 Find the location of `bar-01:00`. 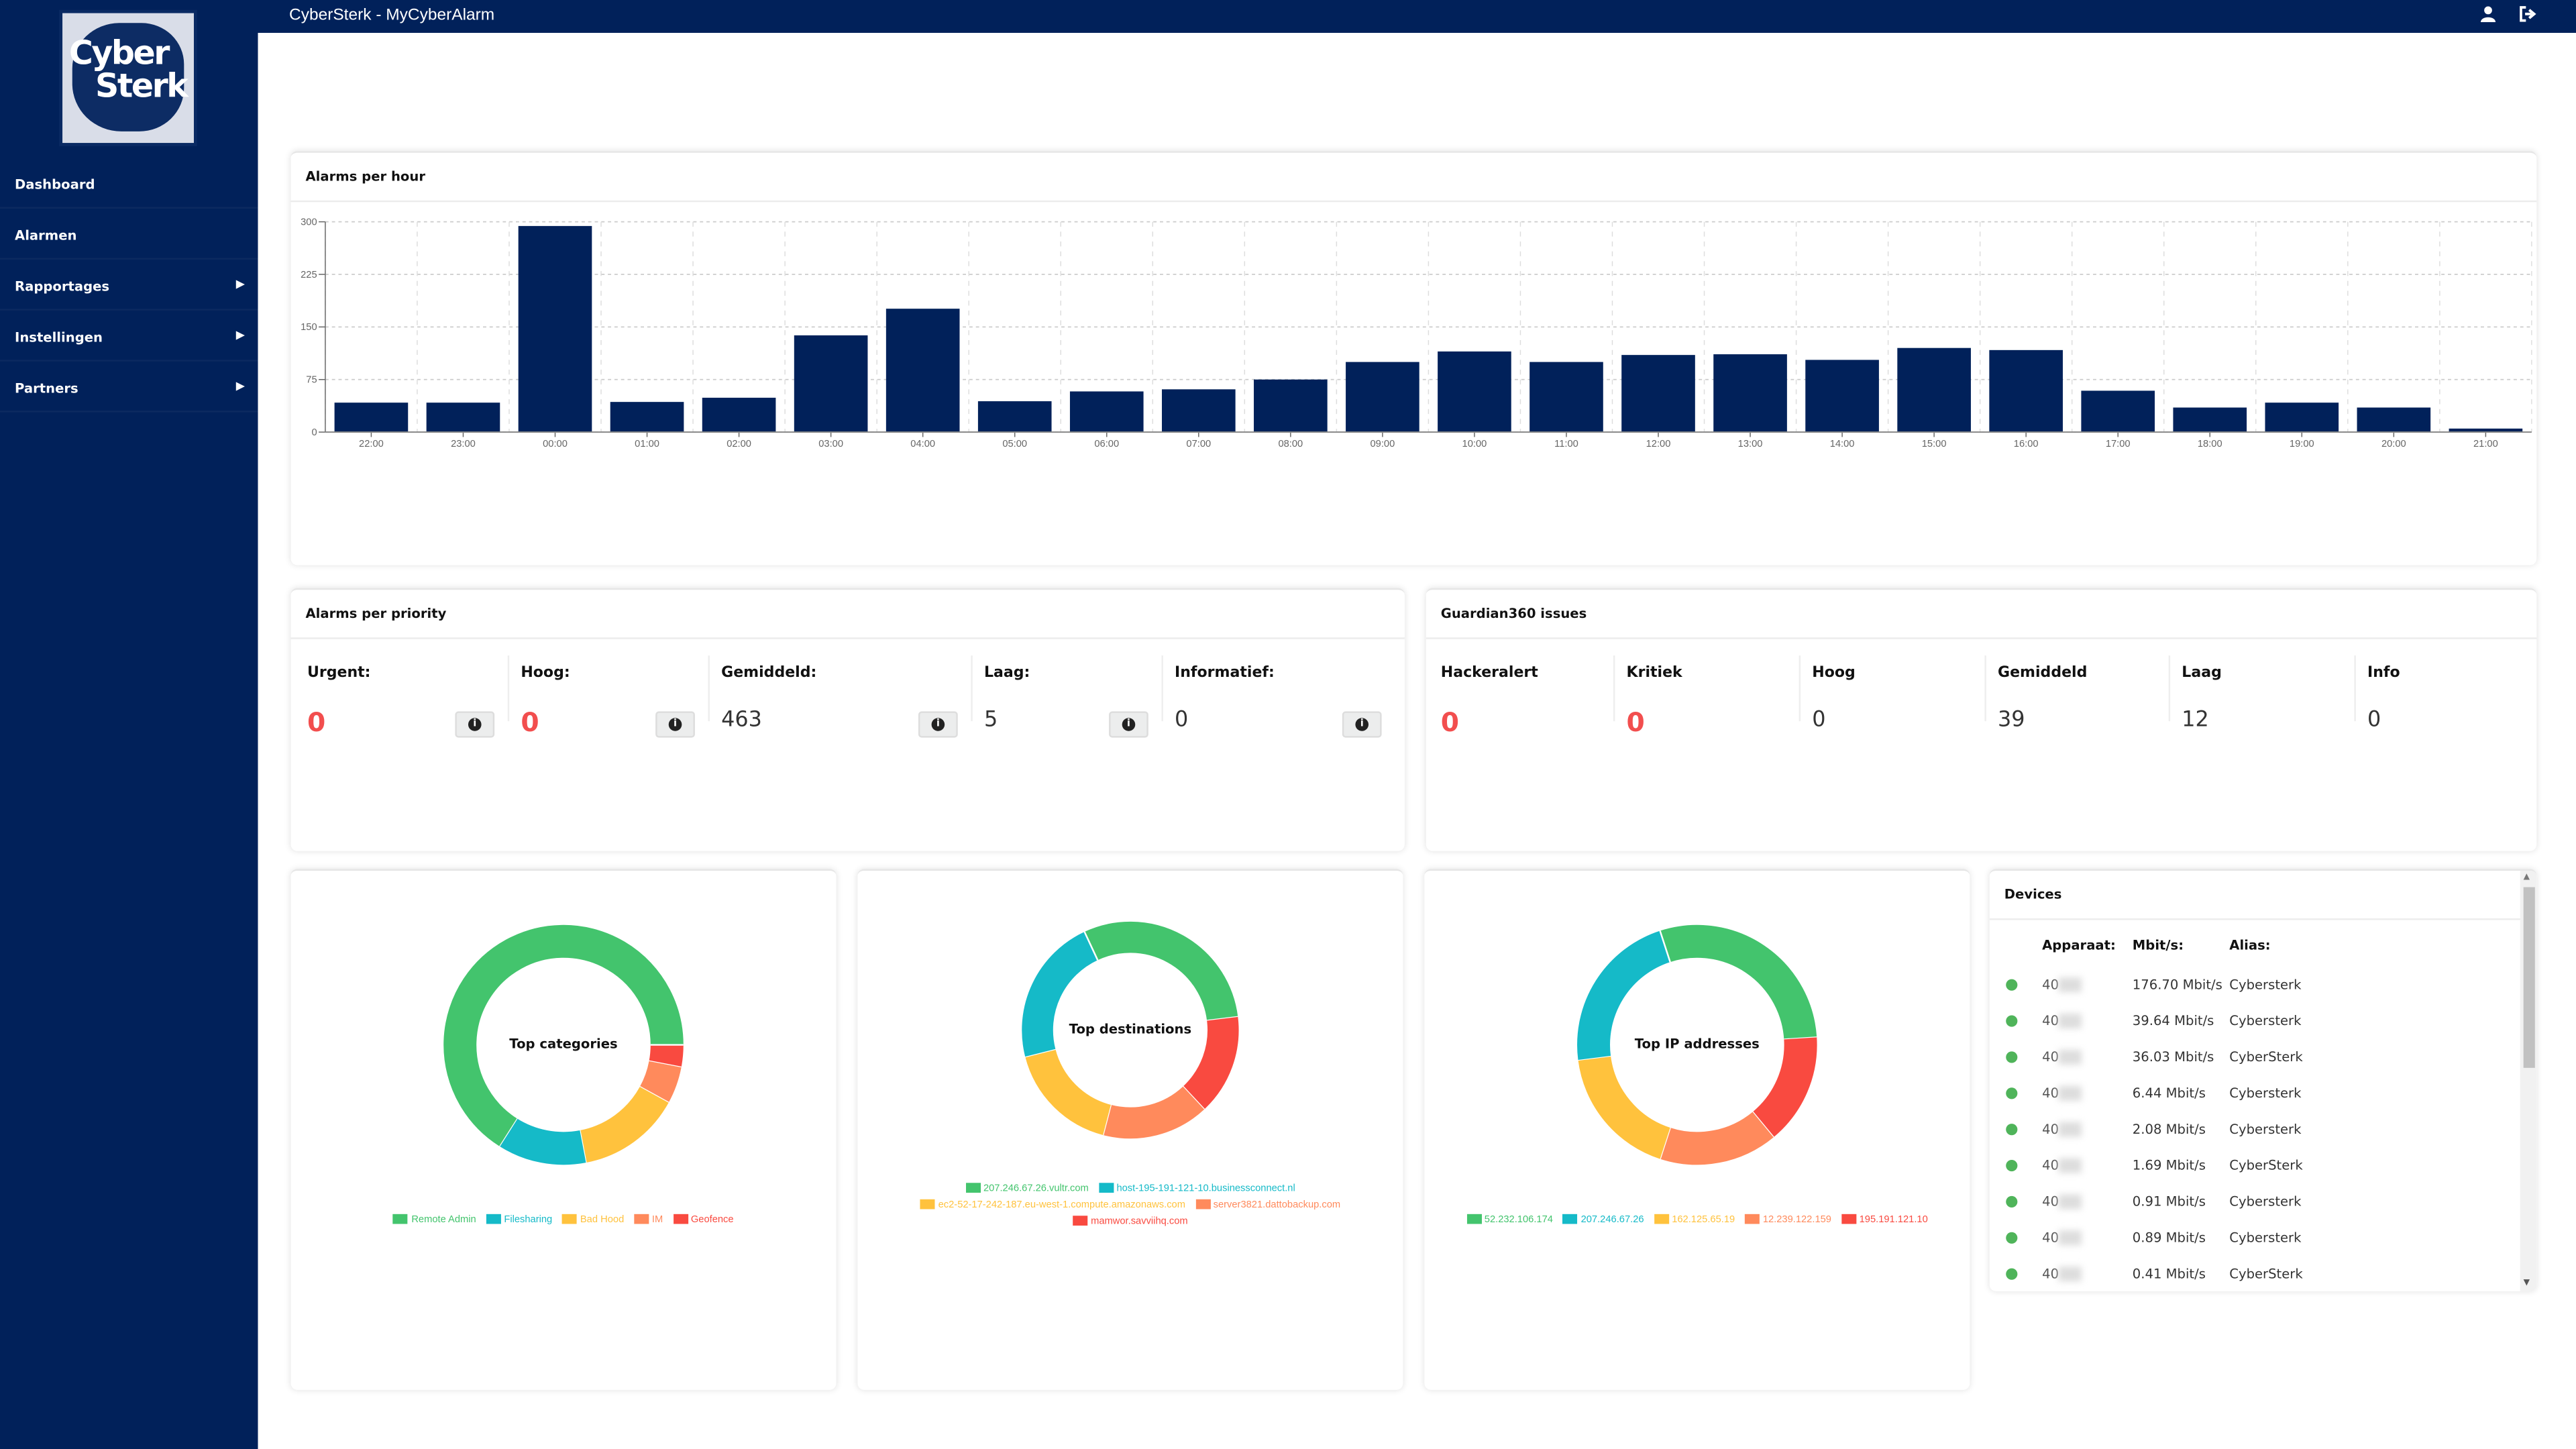

bar-01:00 is located at coordinates (647, 417).